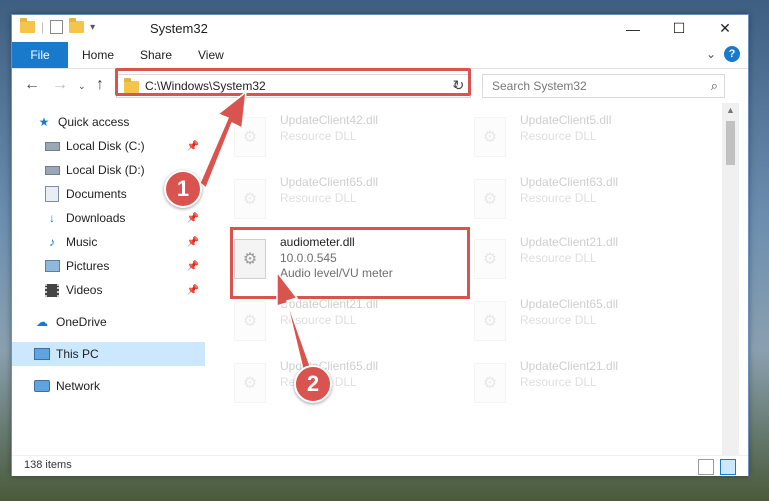 This screenshot has height=501, width=769. I want to click on file-item: ⚙ UpdateClient63.dll Resource DLL, so click(573, 198).